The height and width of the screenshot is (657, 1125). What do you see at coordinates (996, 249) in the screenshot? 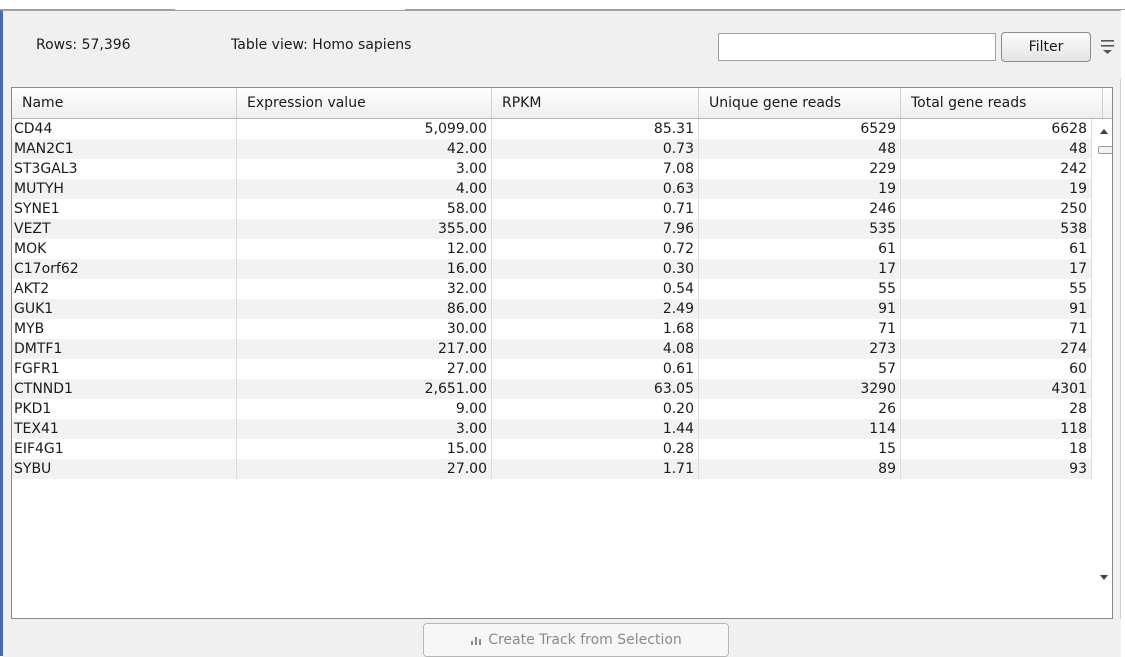
I see `cell-total-gene-reads: 61` at bounding box center [996, 249].